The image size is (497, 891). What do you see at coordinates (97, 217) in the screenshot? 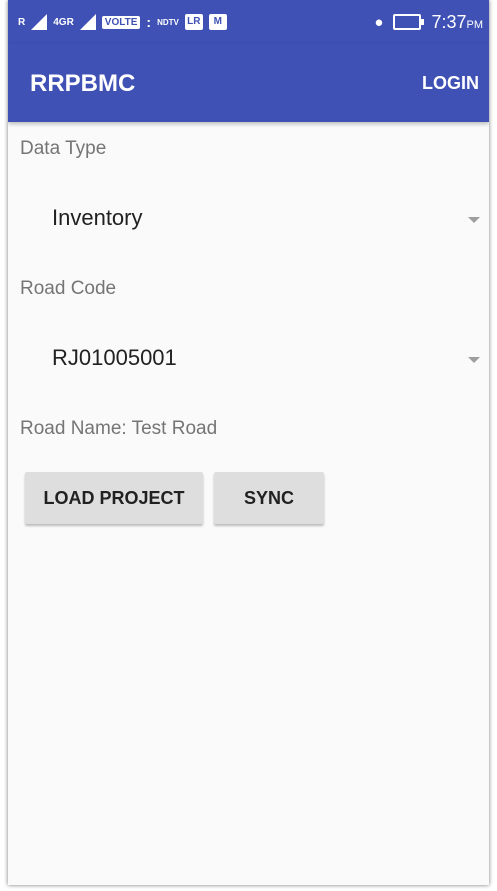
I see `data-type-value: Inventory` at bounding box center [97, 217].